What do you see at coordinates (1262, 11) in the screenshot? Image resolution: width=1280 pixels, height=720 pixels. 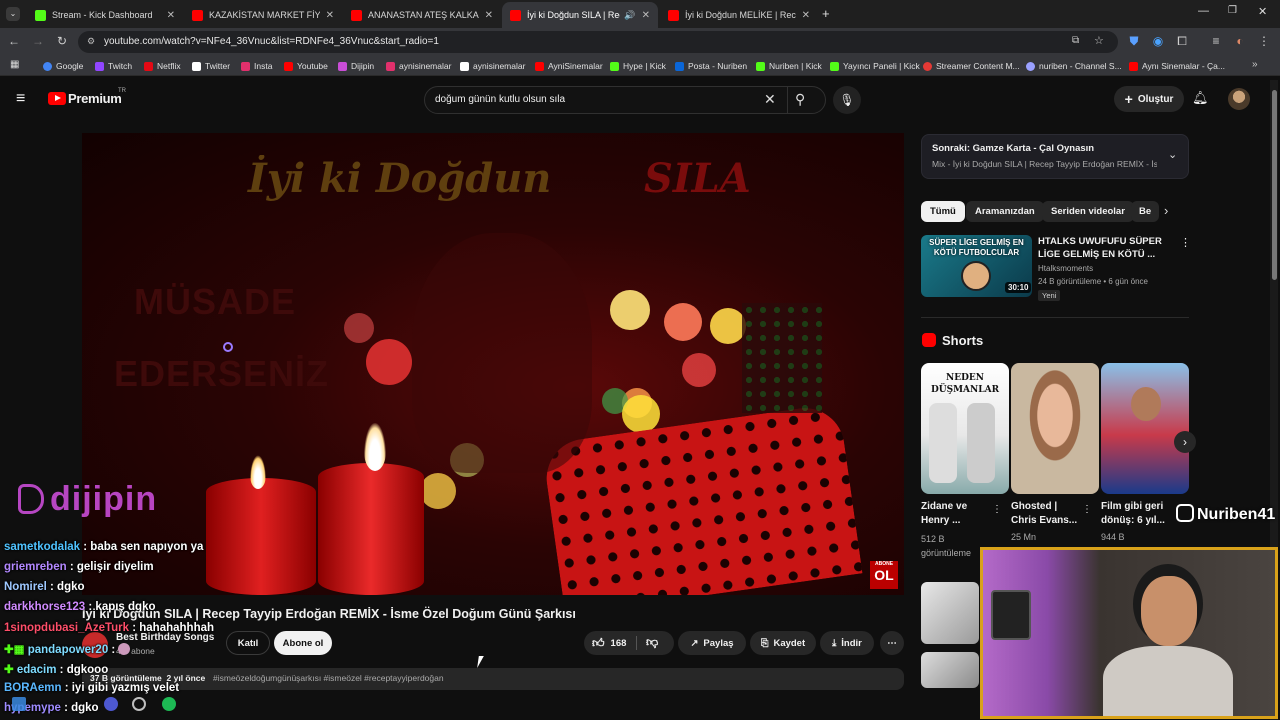 I see `close-window-icon: ✕` at bounding box center [1262, 11].